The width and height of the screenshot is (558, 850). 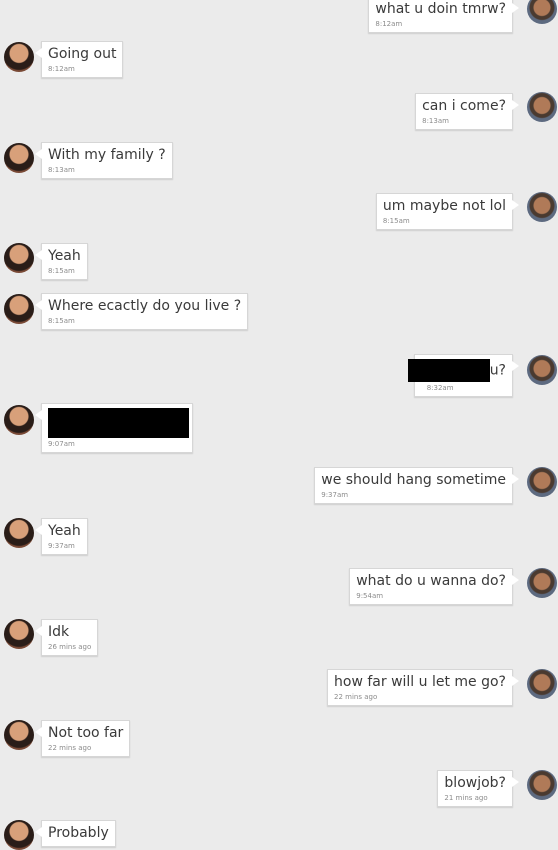 I want to click on message-bubble: With my family ? 8:13am, so click(x=104, y=160).